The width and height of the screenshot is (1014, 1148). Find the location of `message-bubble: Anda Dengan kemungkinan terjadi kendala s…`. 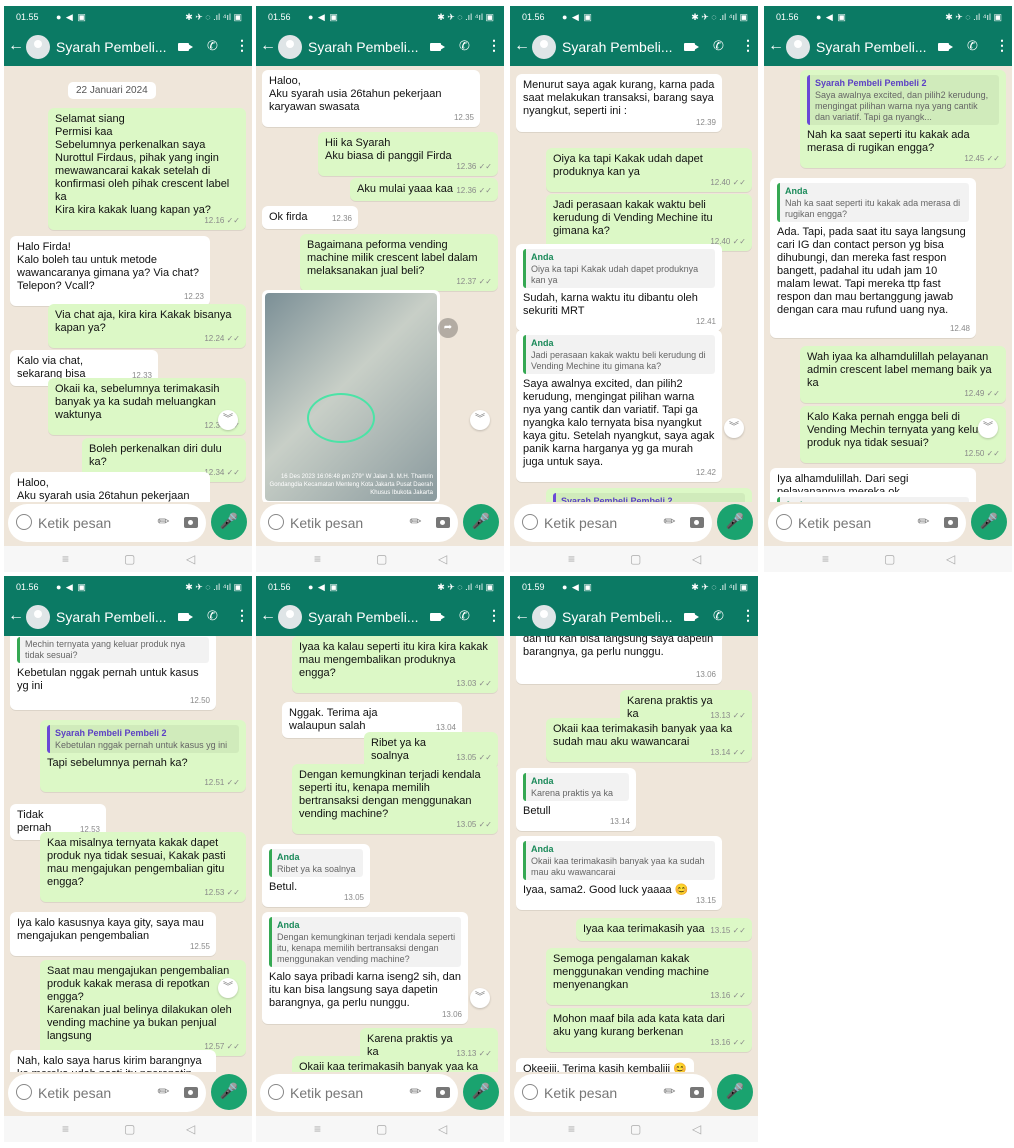

message-bubble: Anda Dengan kemungkinan terjadi kendala s… is located at coordinates (365, 968).